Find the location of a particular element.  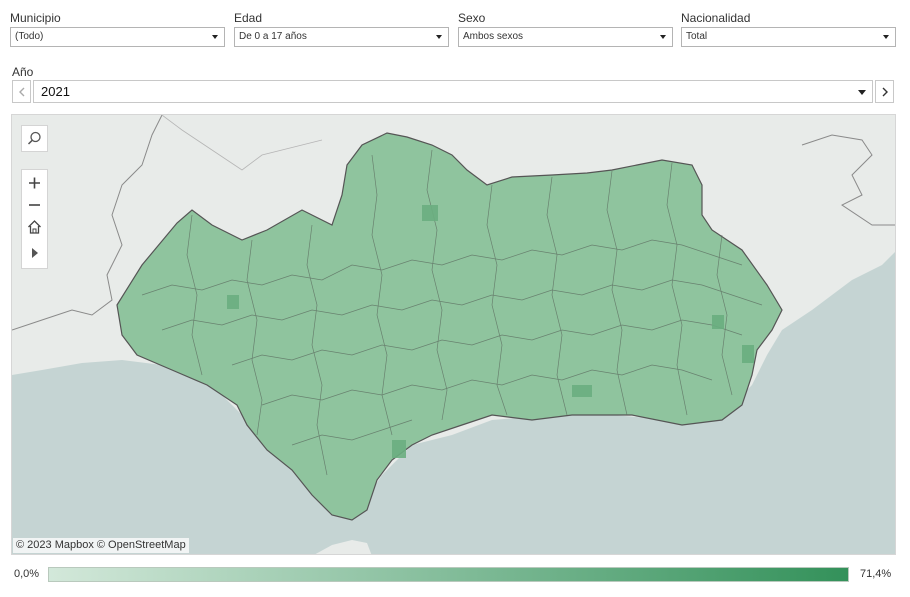

zoom-in-icon is located at coordinates (34, 183).